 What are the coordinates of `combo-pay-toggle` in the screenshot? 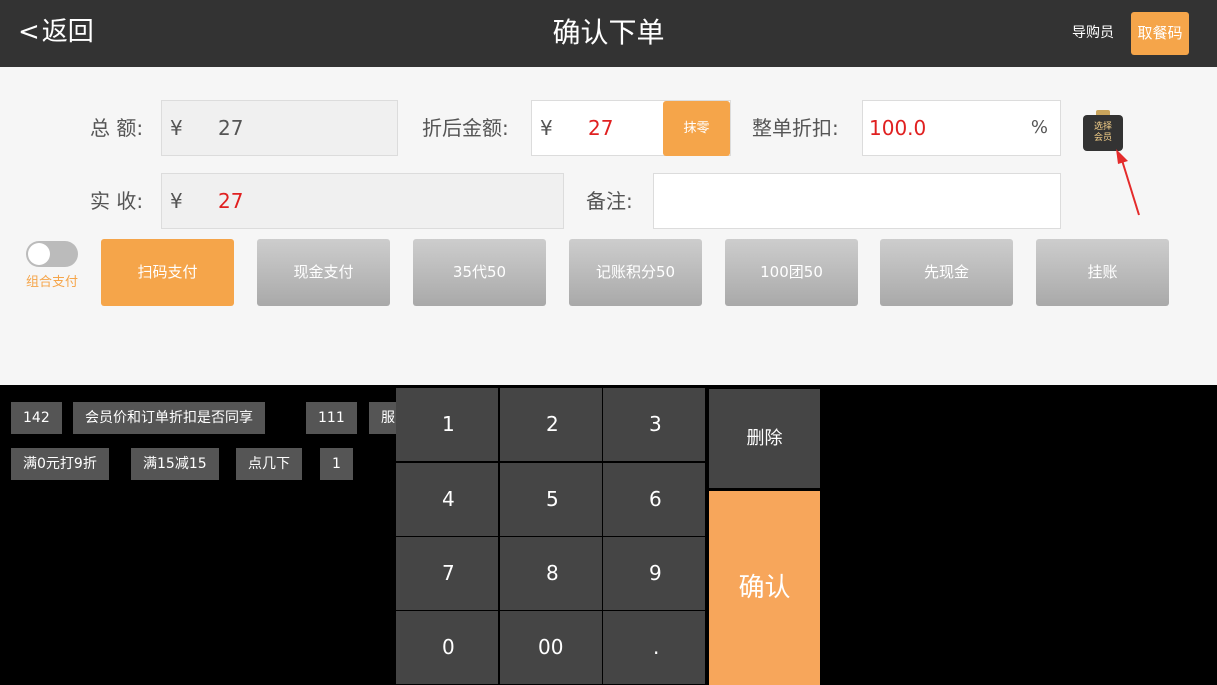 It's located at (52, 254).